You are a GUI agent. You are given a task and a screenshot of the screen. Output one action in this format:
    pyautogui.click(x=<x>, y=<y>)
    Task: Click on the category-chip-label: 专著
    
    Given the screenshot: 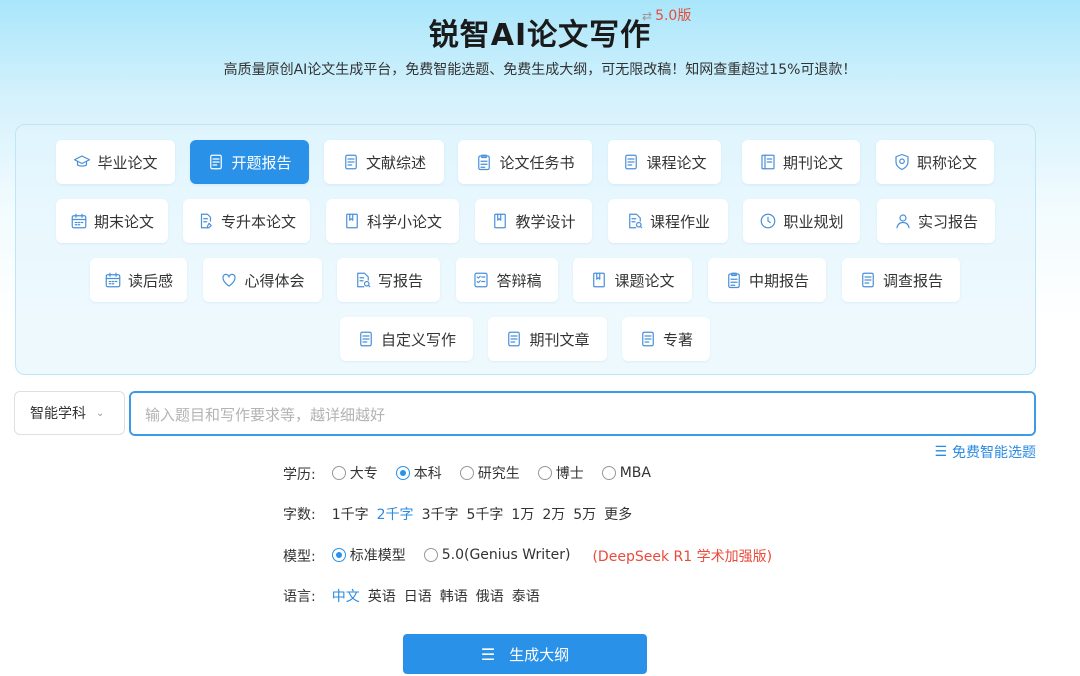 What is the action you would take?
    pyautogui.click(x=677, y=339)
    